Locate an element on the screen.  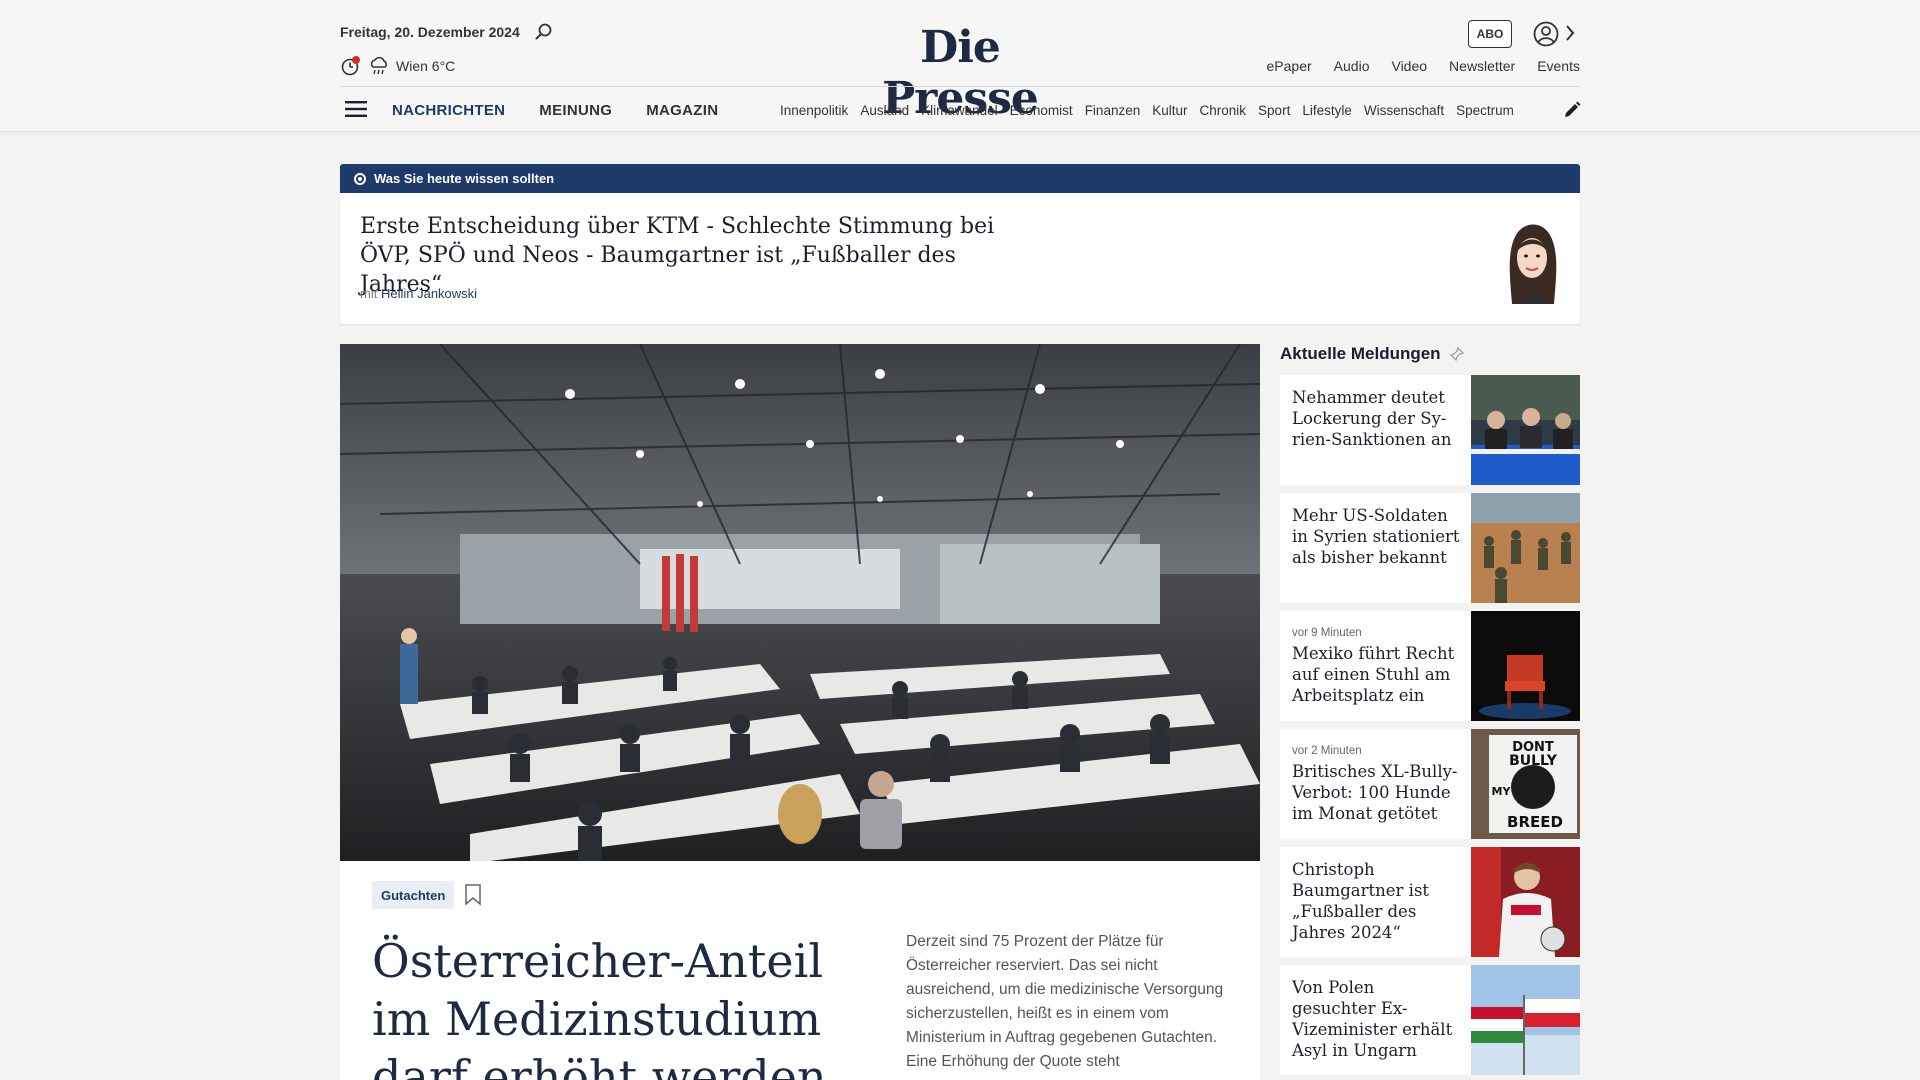
thumb-press-conference is located at coordinates (1525, 430).